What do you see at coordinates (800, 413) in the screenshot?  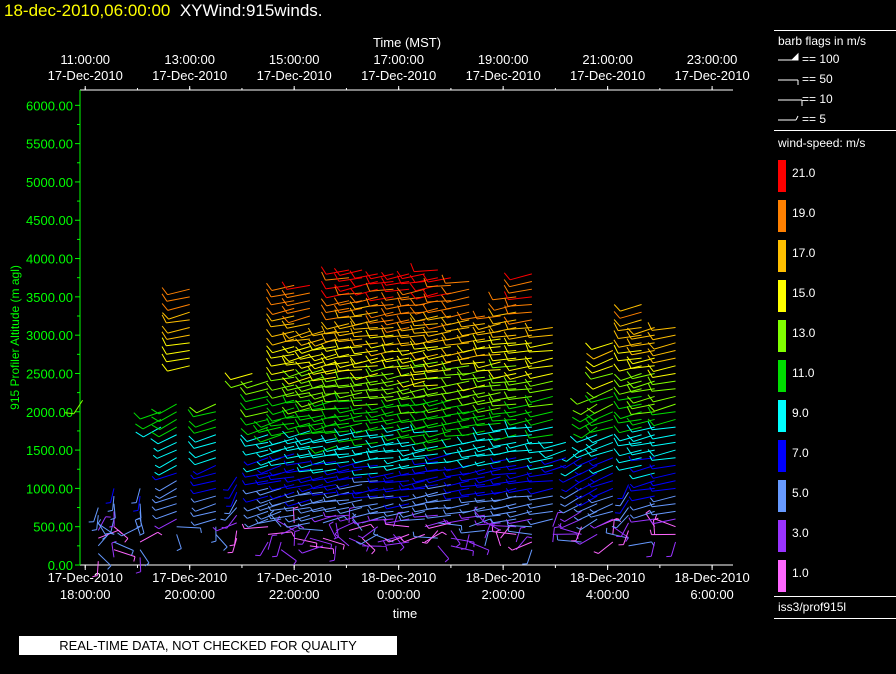 I see `color-scale-label: 9.0` at bounding box center [800, 413].